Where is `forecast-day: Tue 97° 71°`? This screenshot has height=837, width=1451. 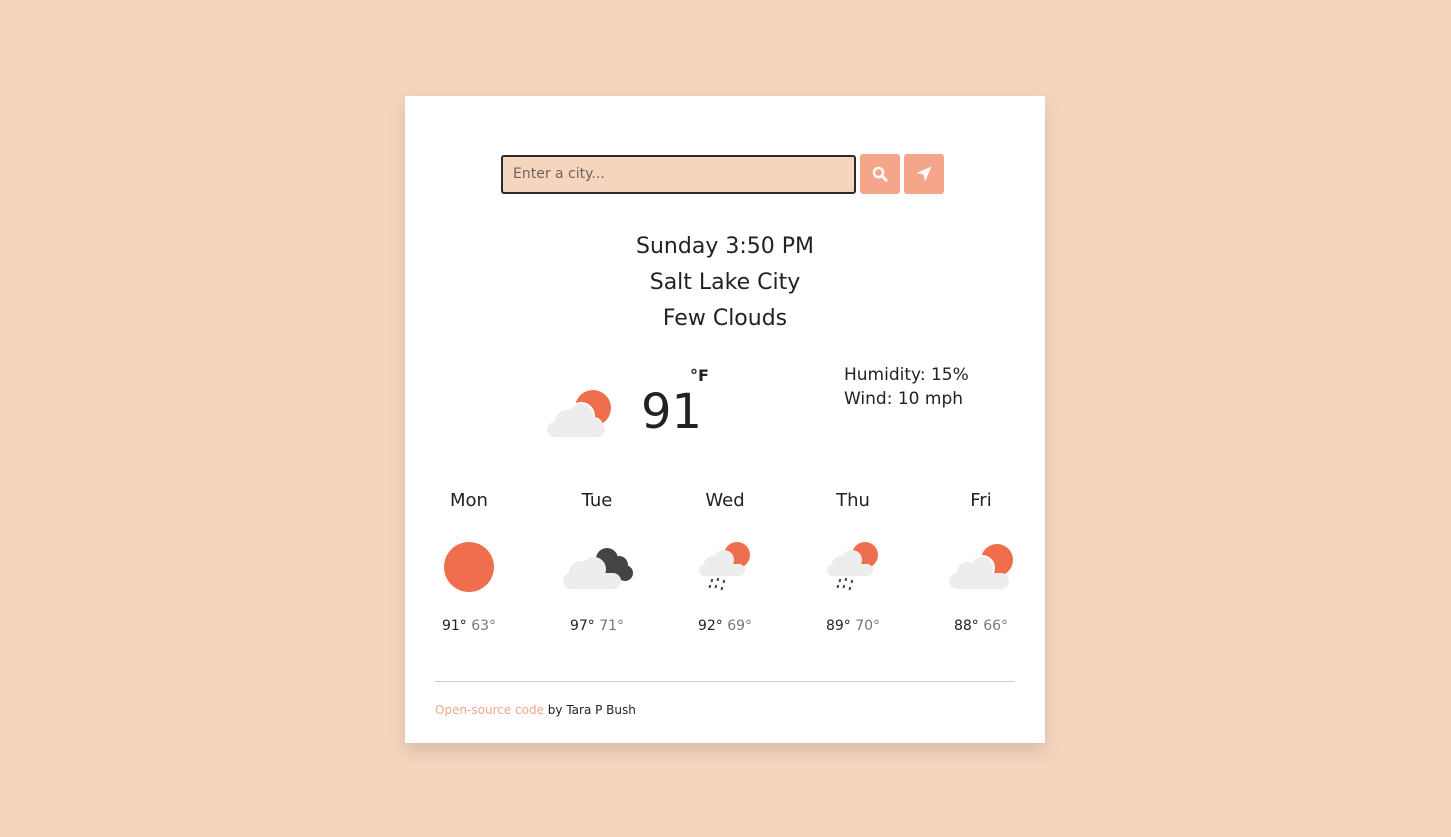 forecast-day: Tue 97° 71° is located at coordinates (597, 560).